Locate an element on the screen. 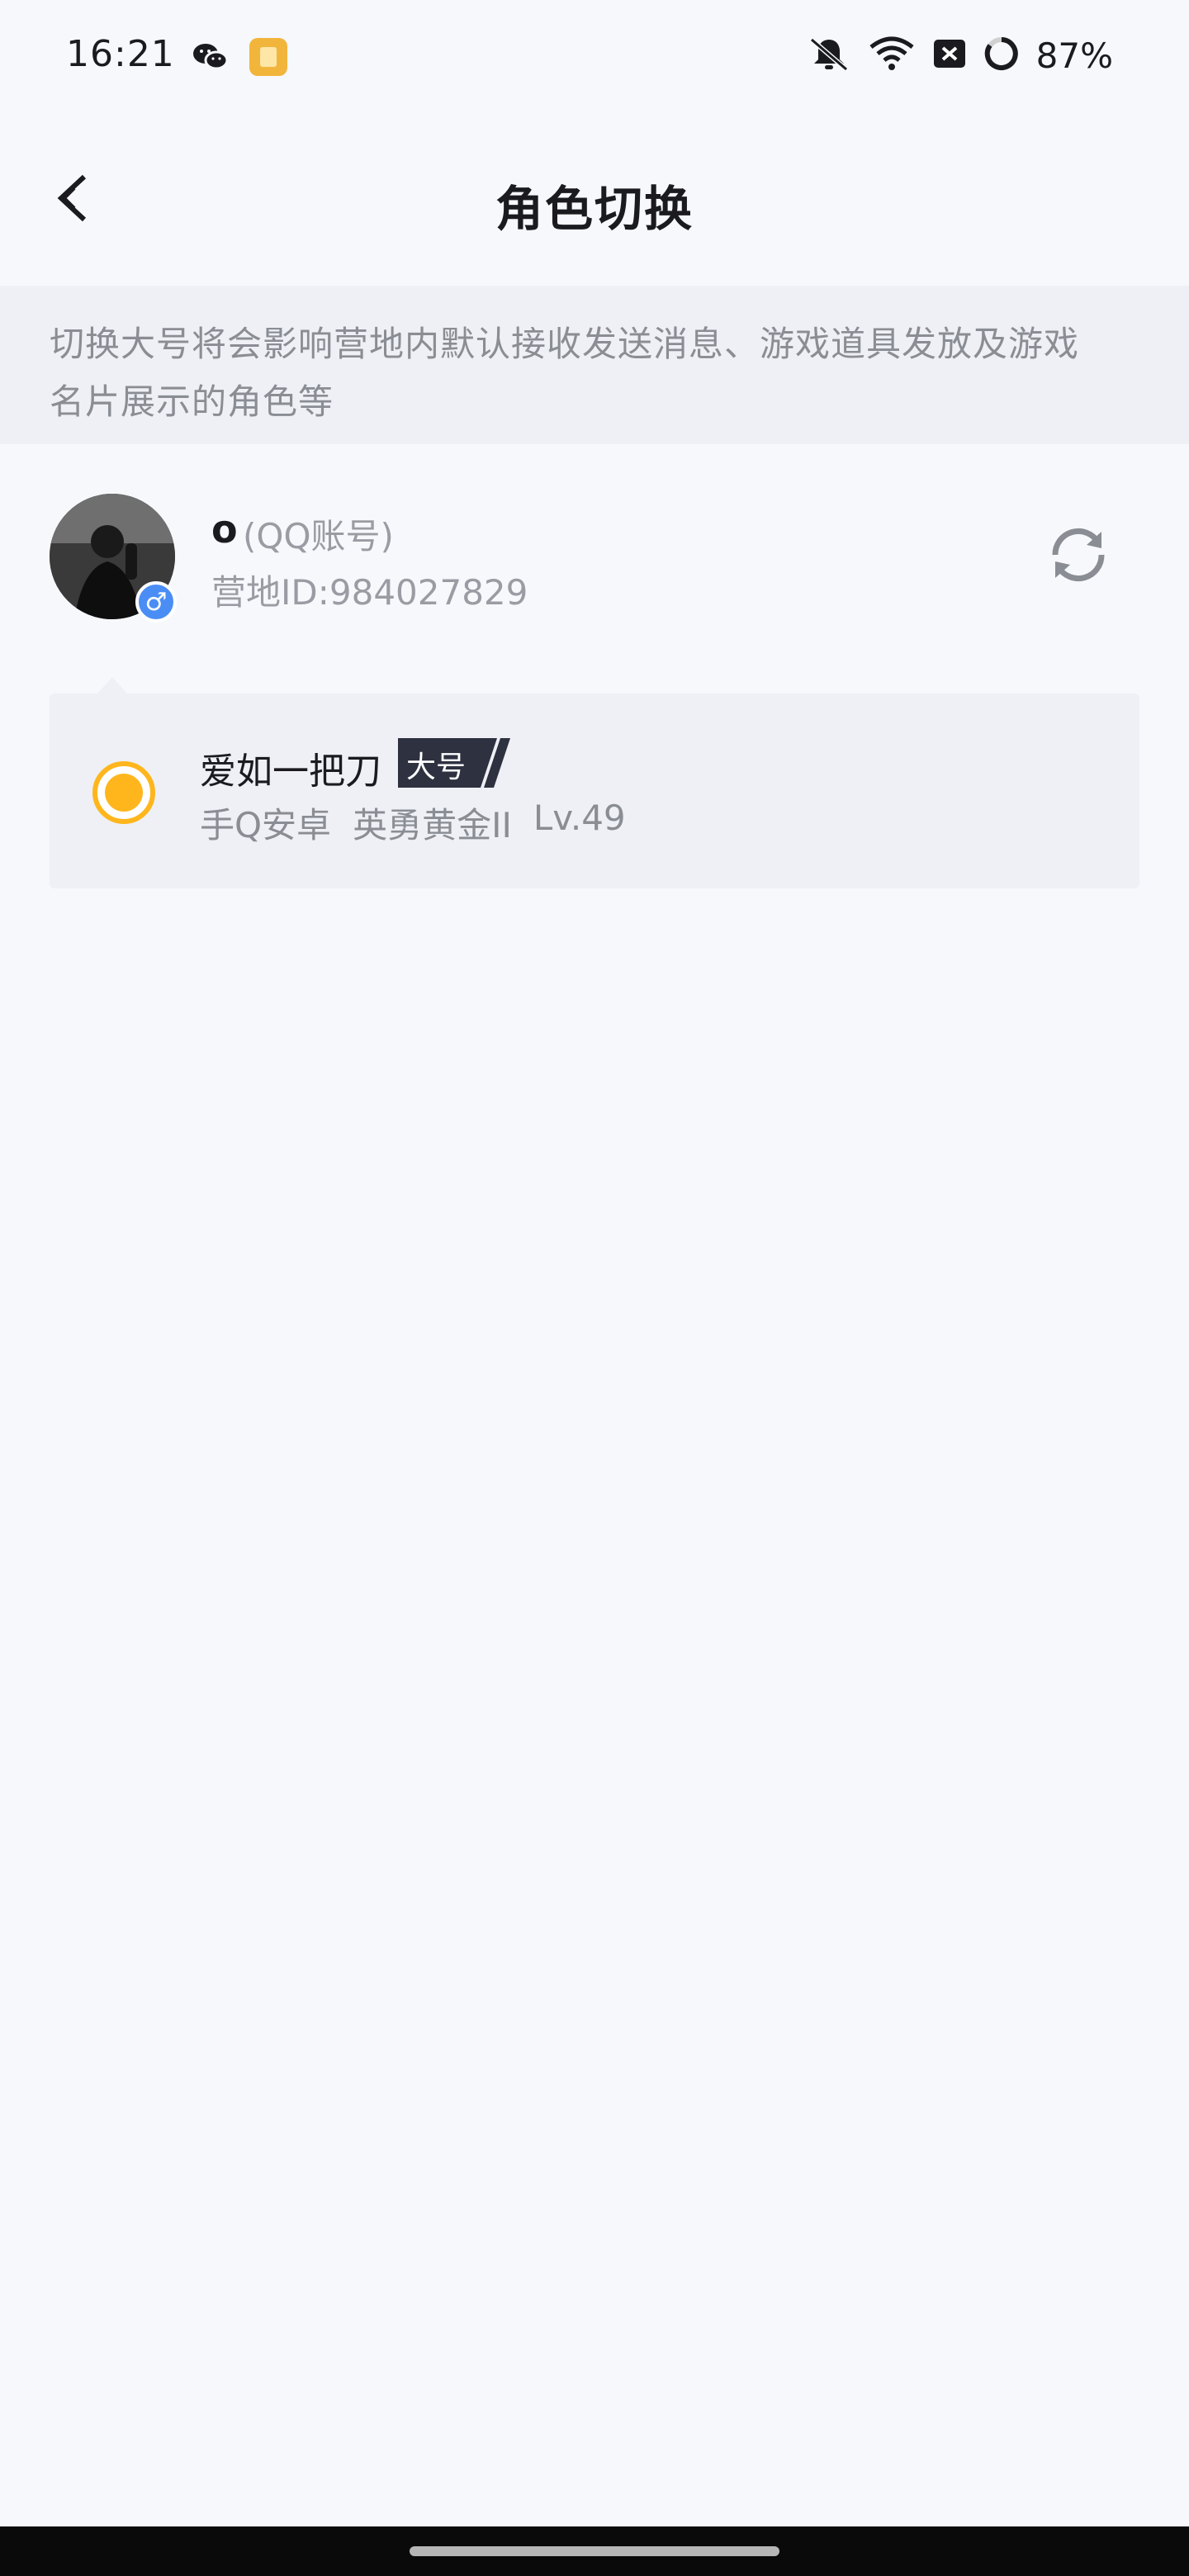 This screenshot has height=2576, width=1189. role-level: Lv.49 is located at coordinates (579, 818).